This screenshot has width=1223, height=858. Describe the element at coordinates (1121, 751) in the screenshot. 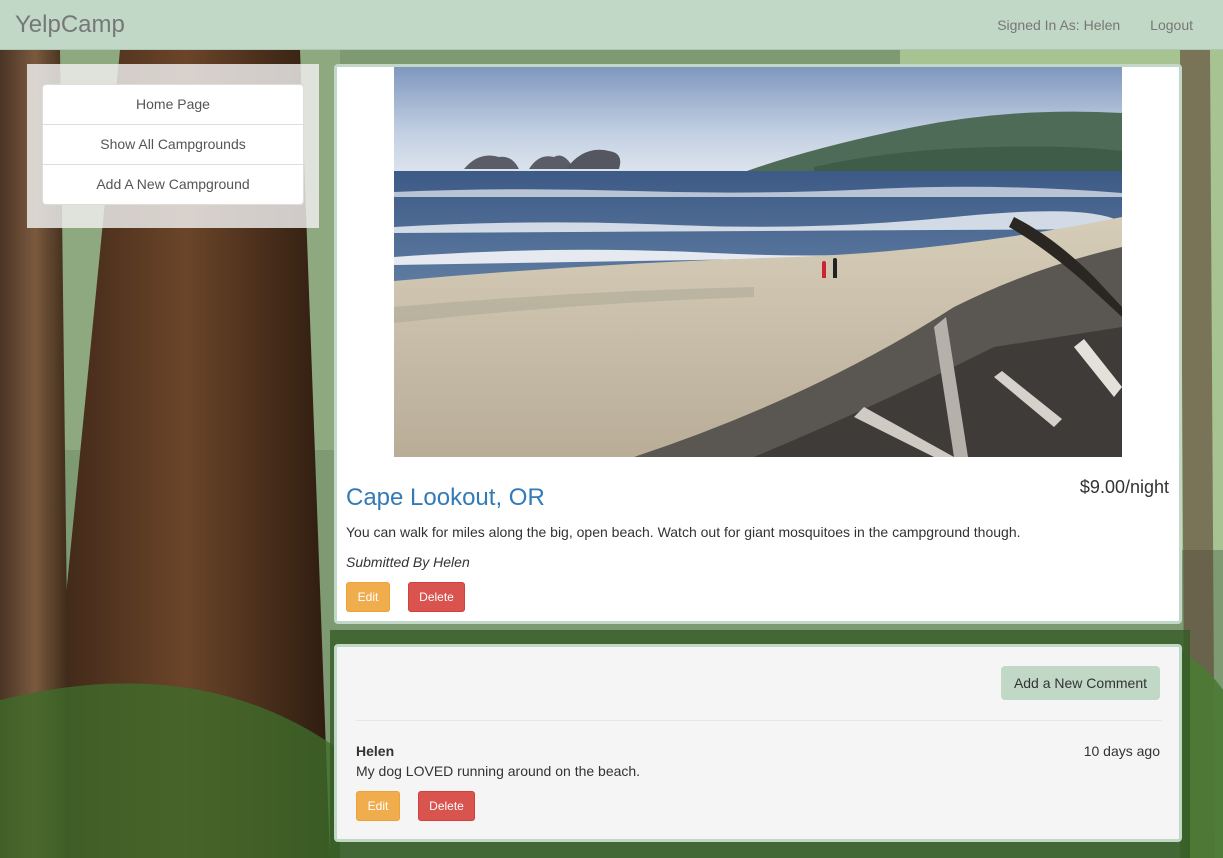

I see `comment-time: 10 days ago` at that location.